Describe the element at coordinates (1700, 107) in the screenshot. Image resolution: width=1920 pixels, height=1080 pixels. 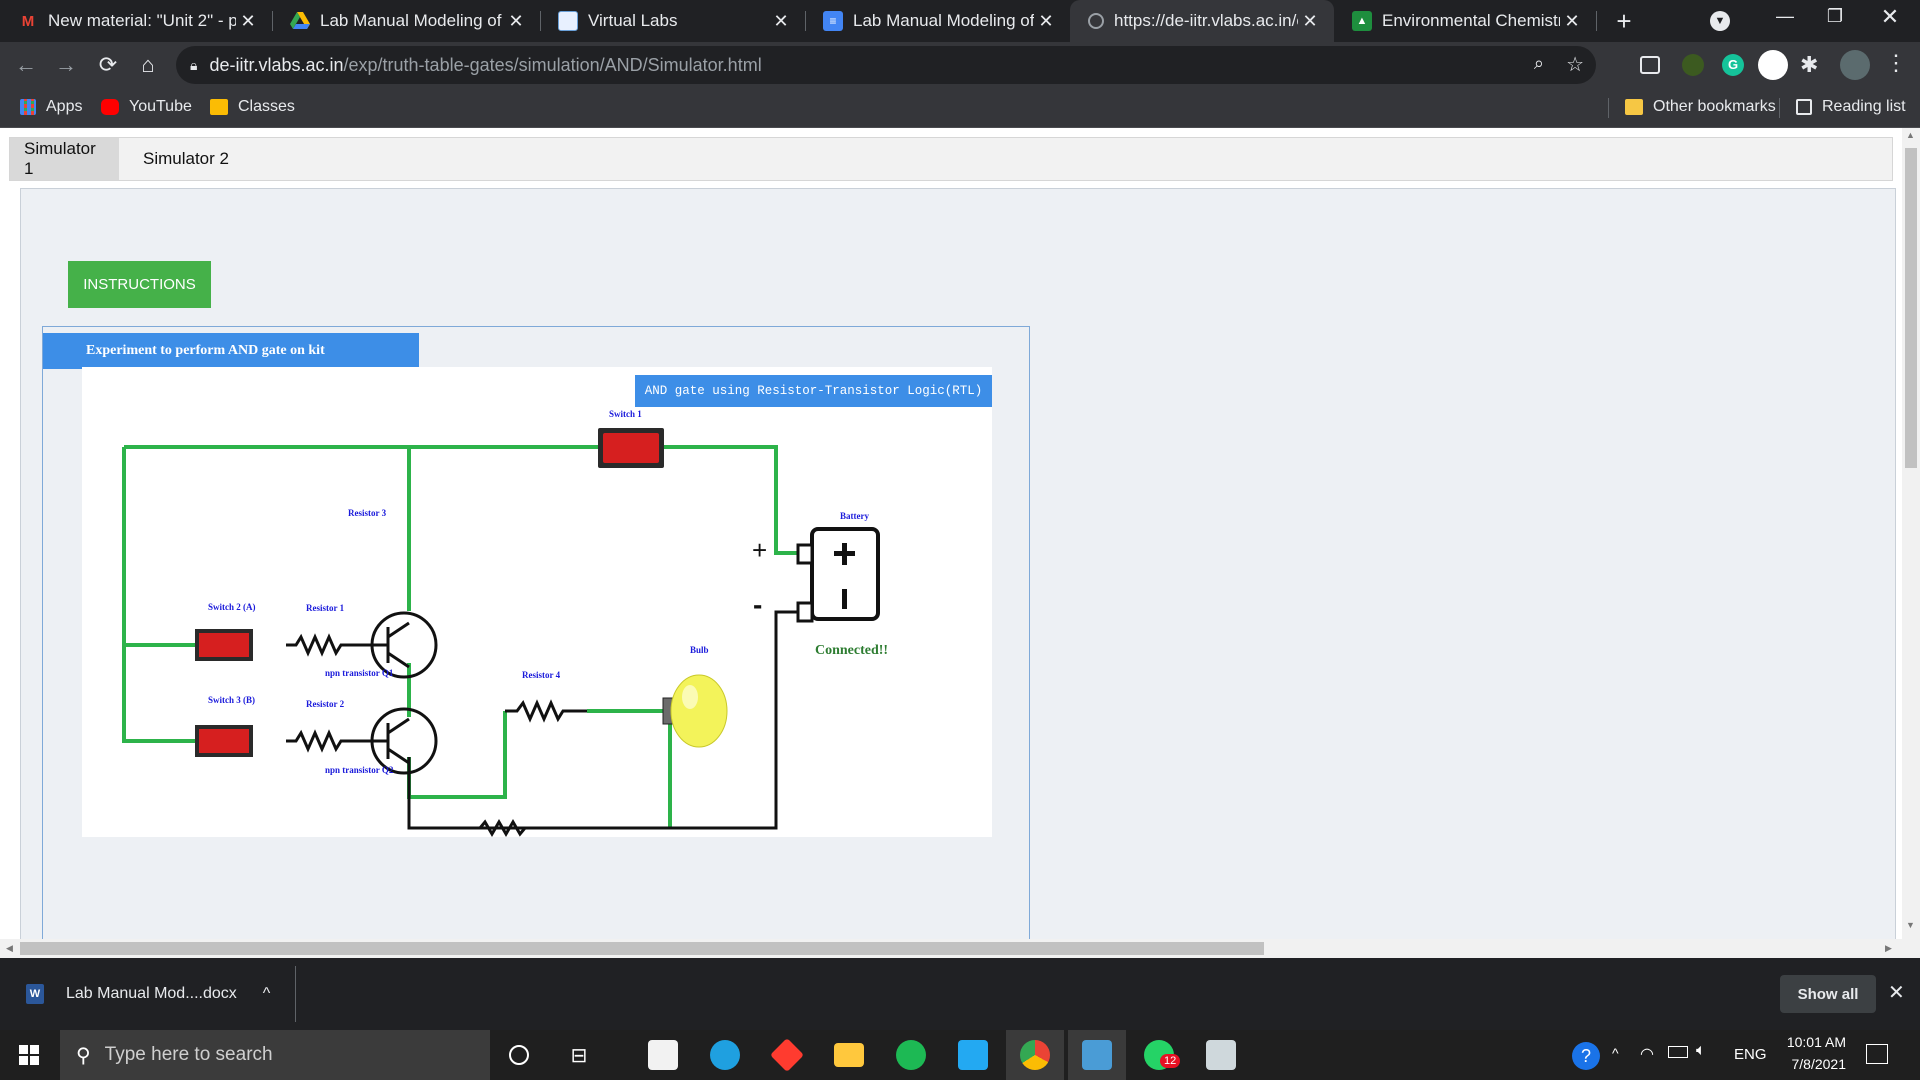
I see `other-bookmarks: Other bookmarks` at that location.